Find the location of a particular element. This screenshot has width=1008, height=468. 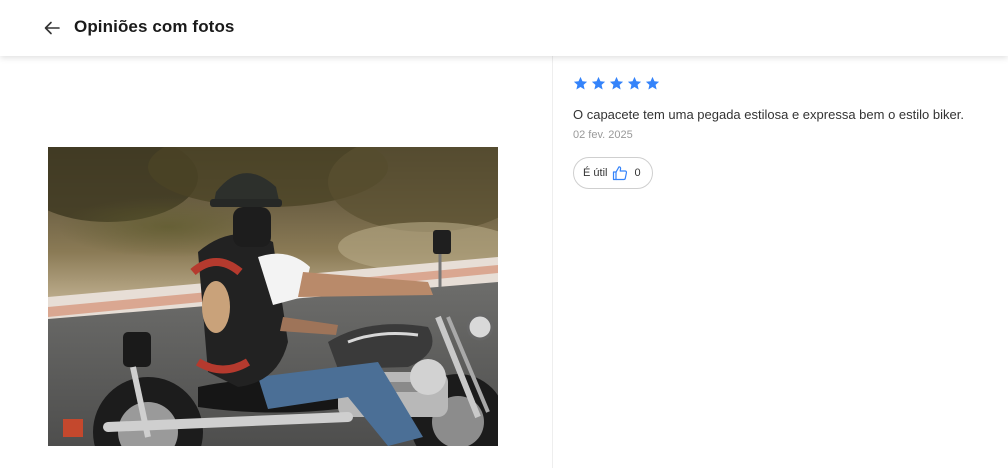

useful-button: É útil 0 is located at coordinates (613, 173).